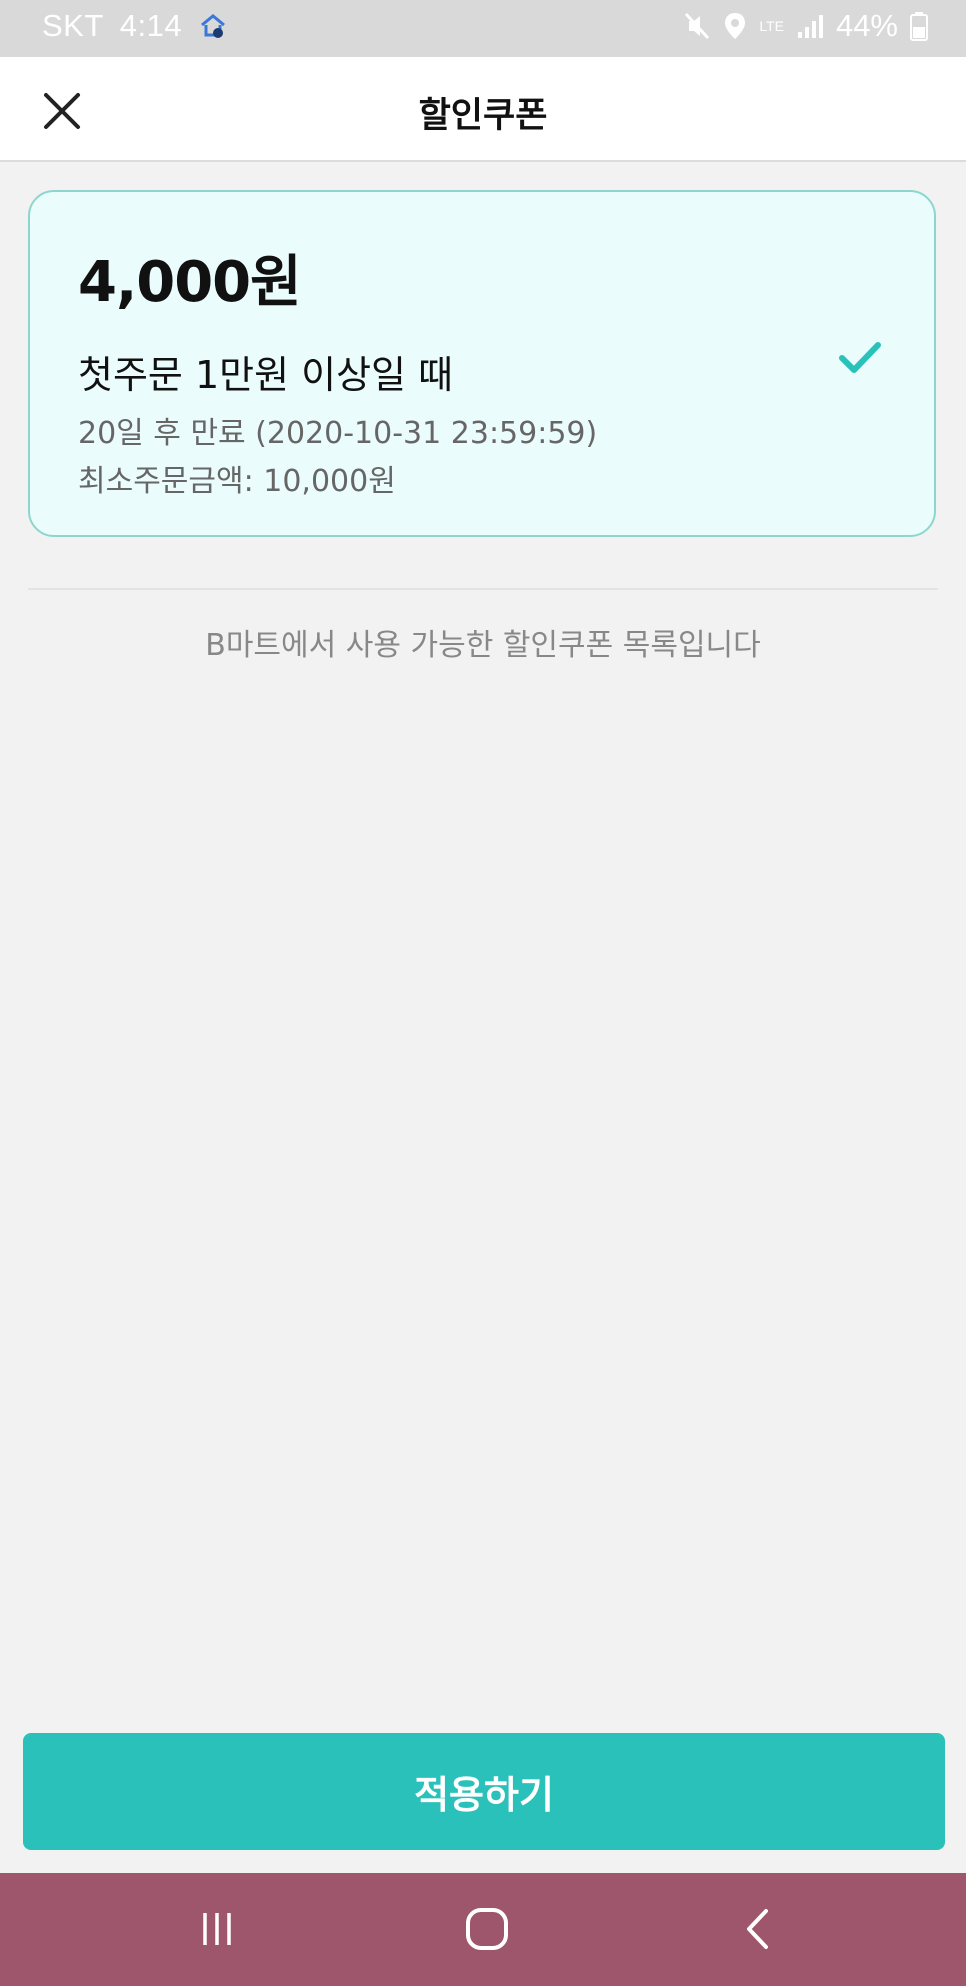  What do you see at coordinates (483, 645) in the screenshot?
I see `coupon-list-notice: B마트에서 사용 가능한 할인쿠폰 목록입니다` at bounding box center [483, 645].